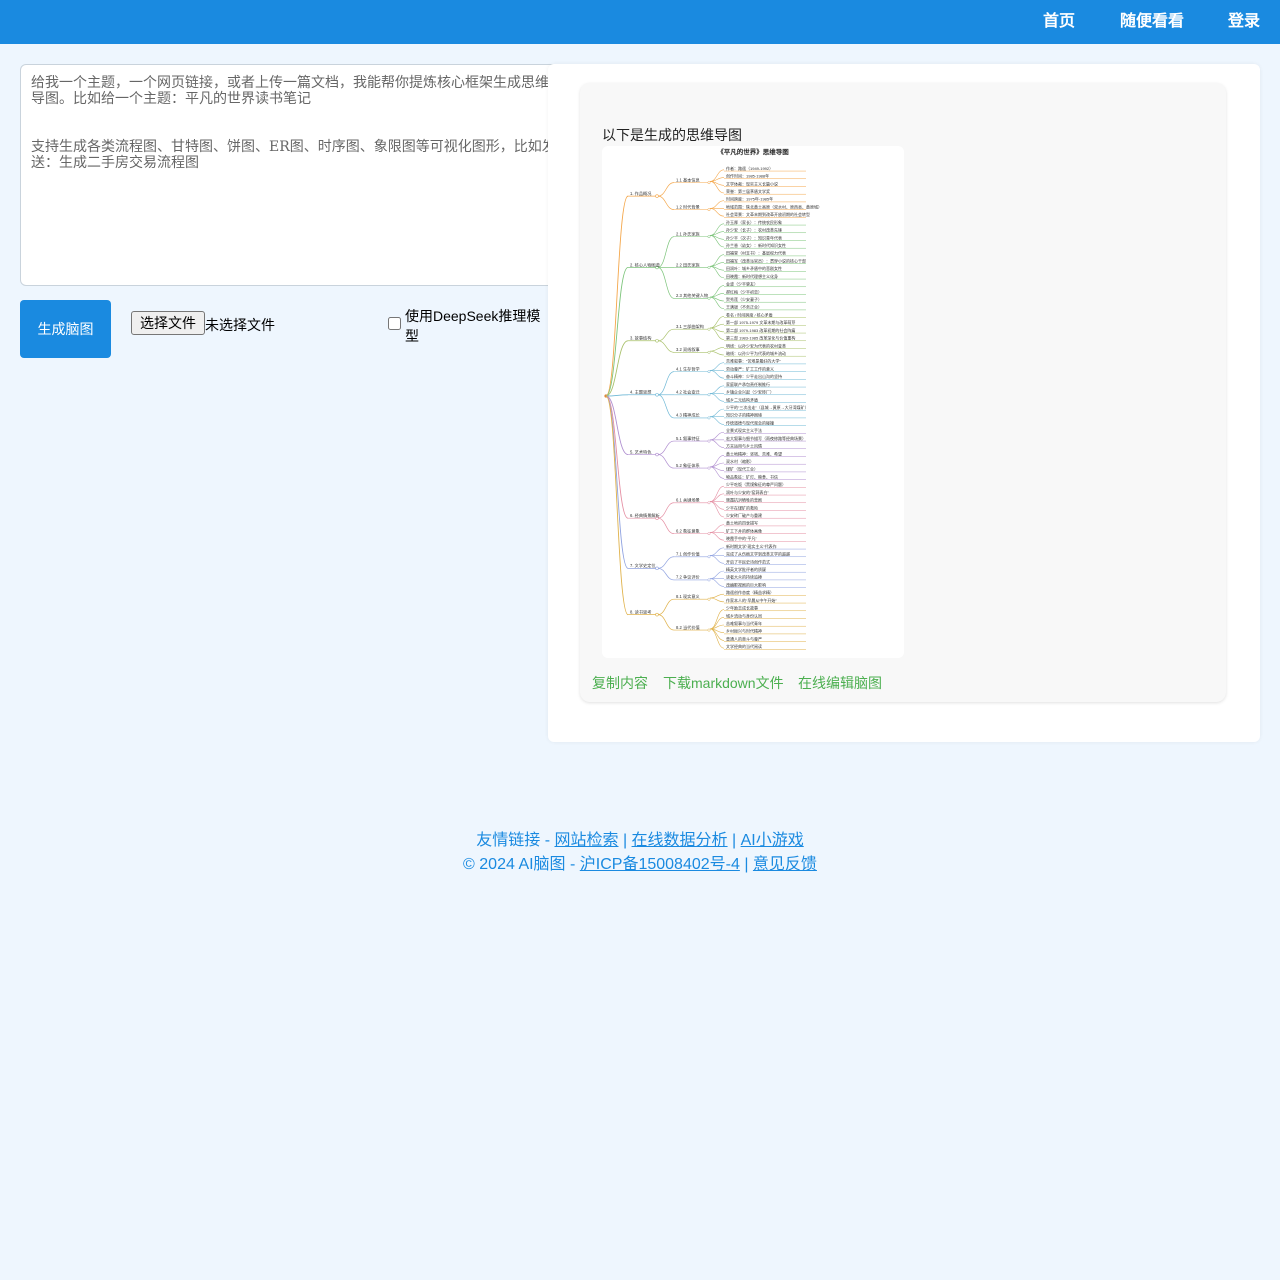 The height and width of the screenshot is (1280, 1280). I want to click on mindmap-leaf: 完成了从伤痕文学到改革文学的超越, so click(758, 554).